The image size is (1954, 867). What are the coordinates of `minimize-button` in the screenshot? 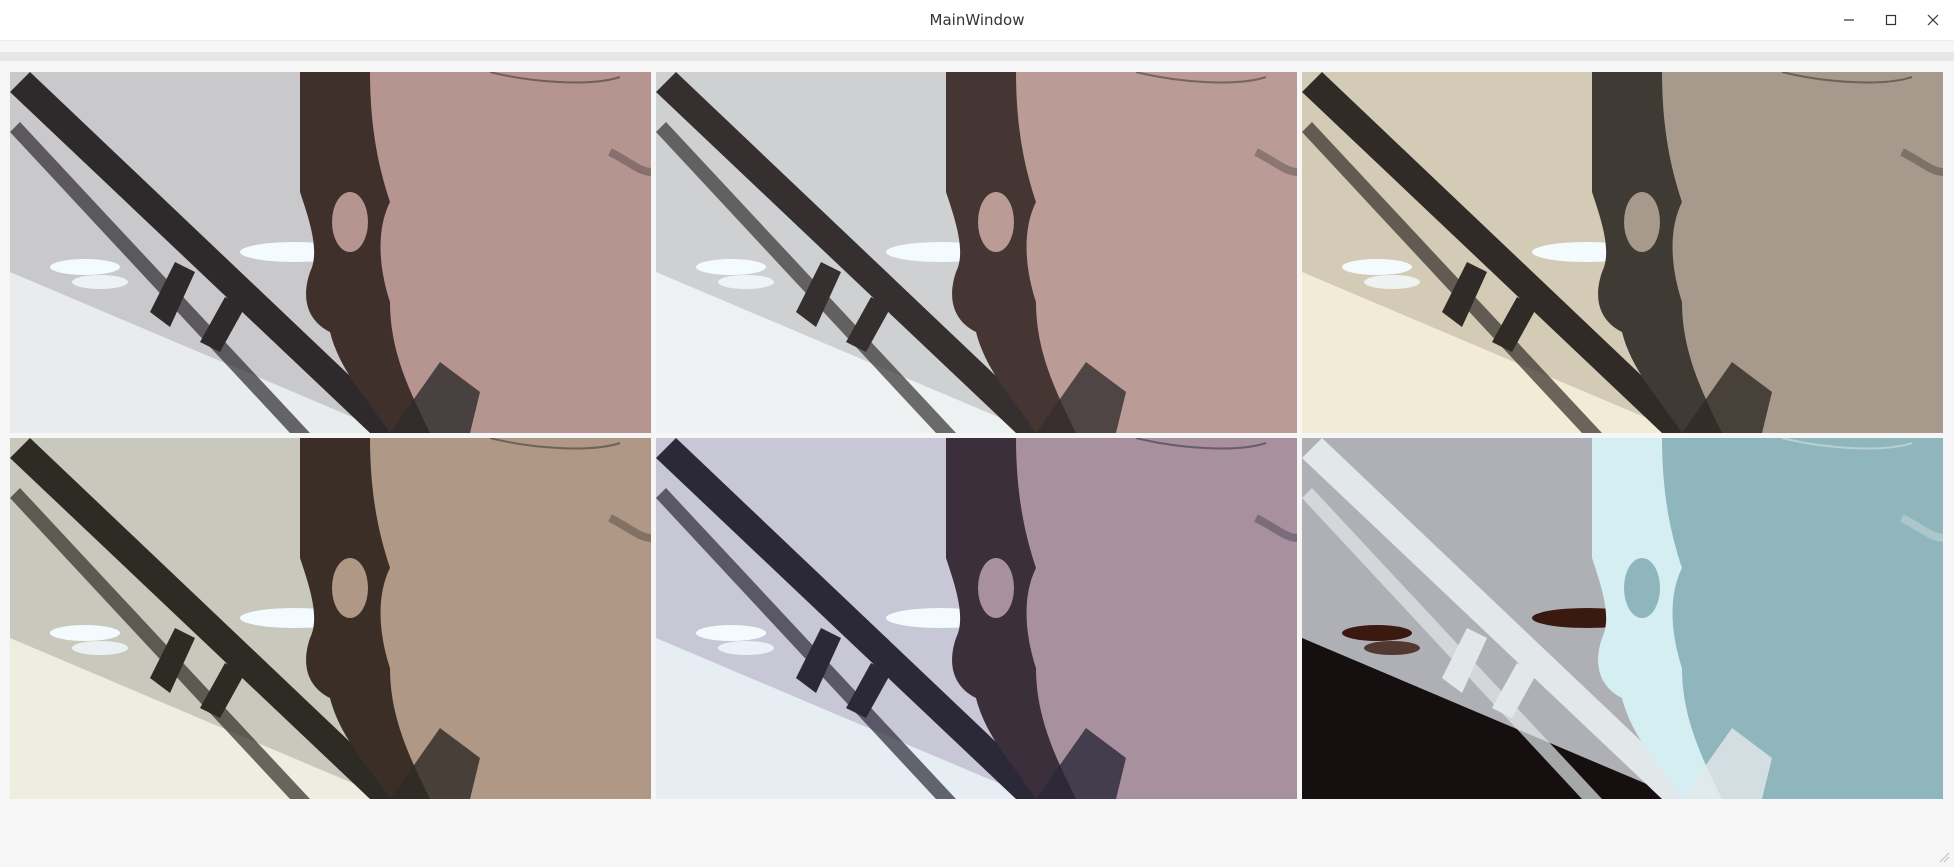 It's located at (1849, 20).